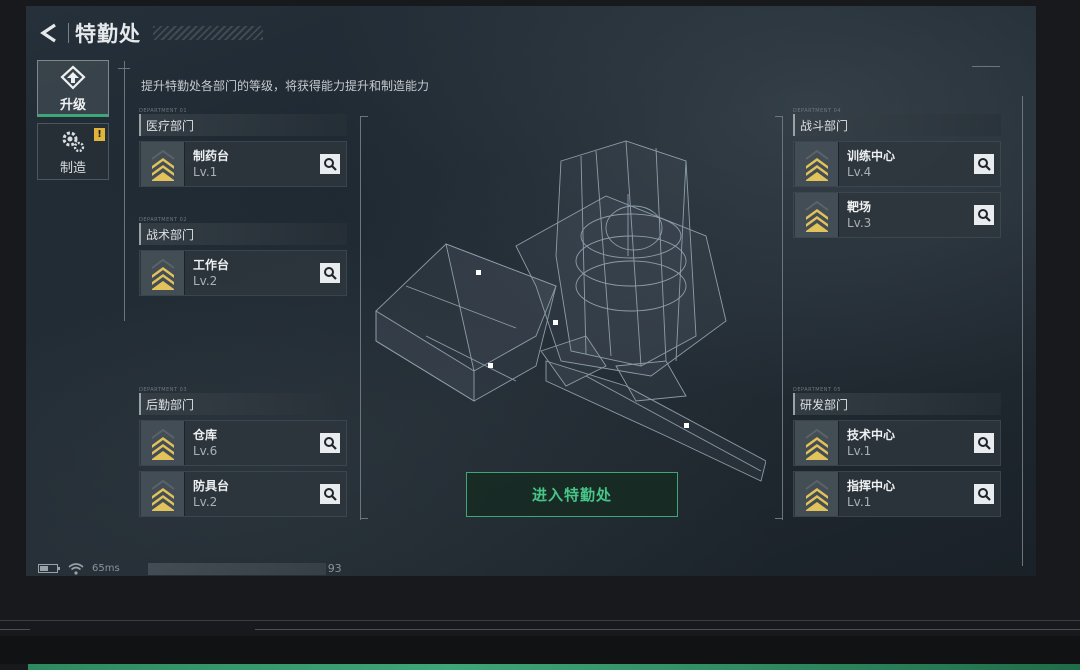 The image size is (1080, 670). Describe the element at coordinates (208, 33) in the screenshot. I see `title-stripes` at that location.